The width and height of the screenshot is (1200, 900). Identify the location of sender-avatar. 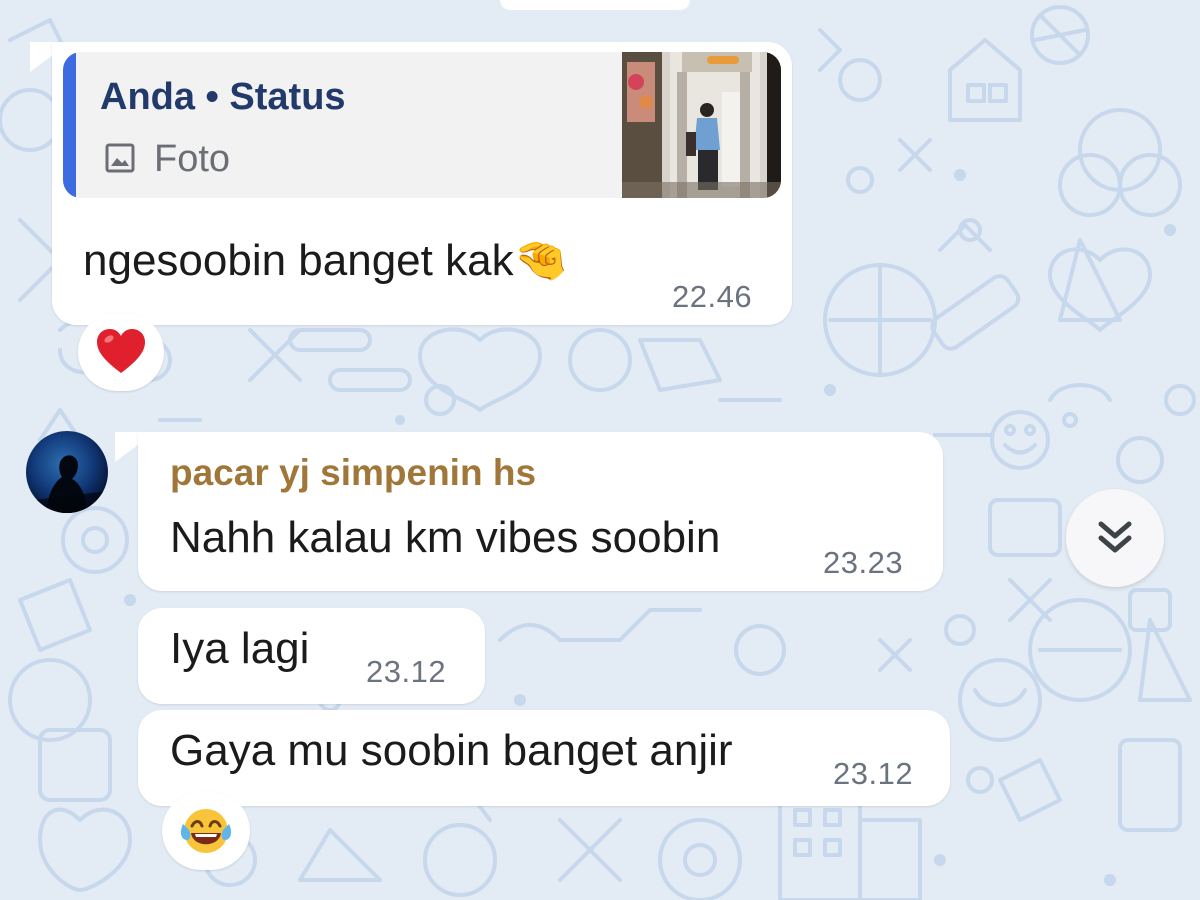
(67, 472).